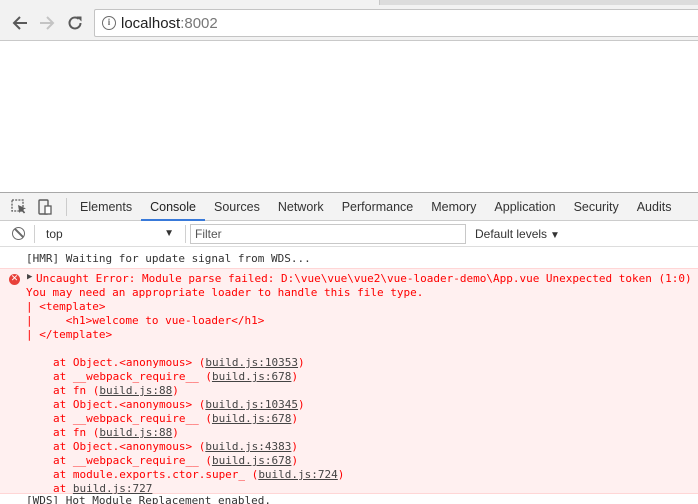  I want to click on log-levels-dropdown: Default levels ▼, so click(517, 234).